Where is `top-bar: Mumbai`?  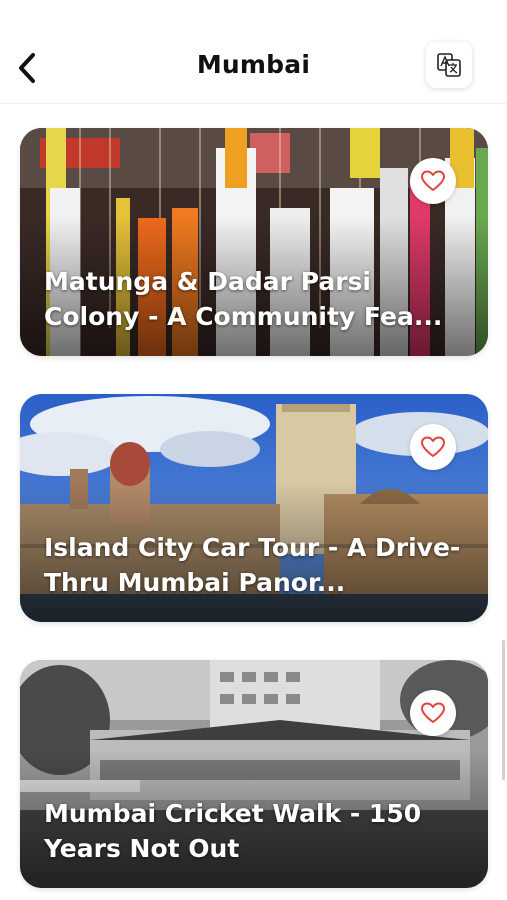 top-bar: Mumbai is located at coordinates (253, 52).